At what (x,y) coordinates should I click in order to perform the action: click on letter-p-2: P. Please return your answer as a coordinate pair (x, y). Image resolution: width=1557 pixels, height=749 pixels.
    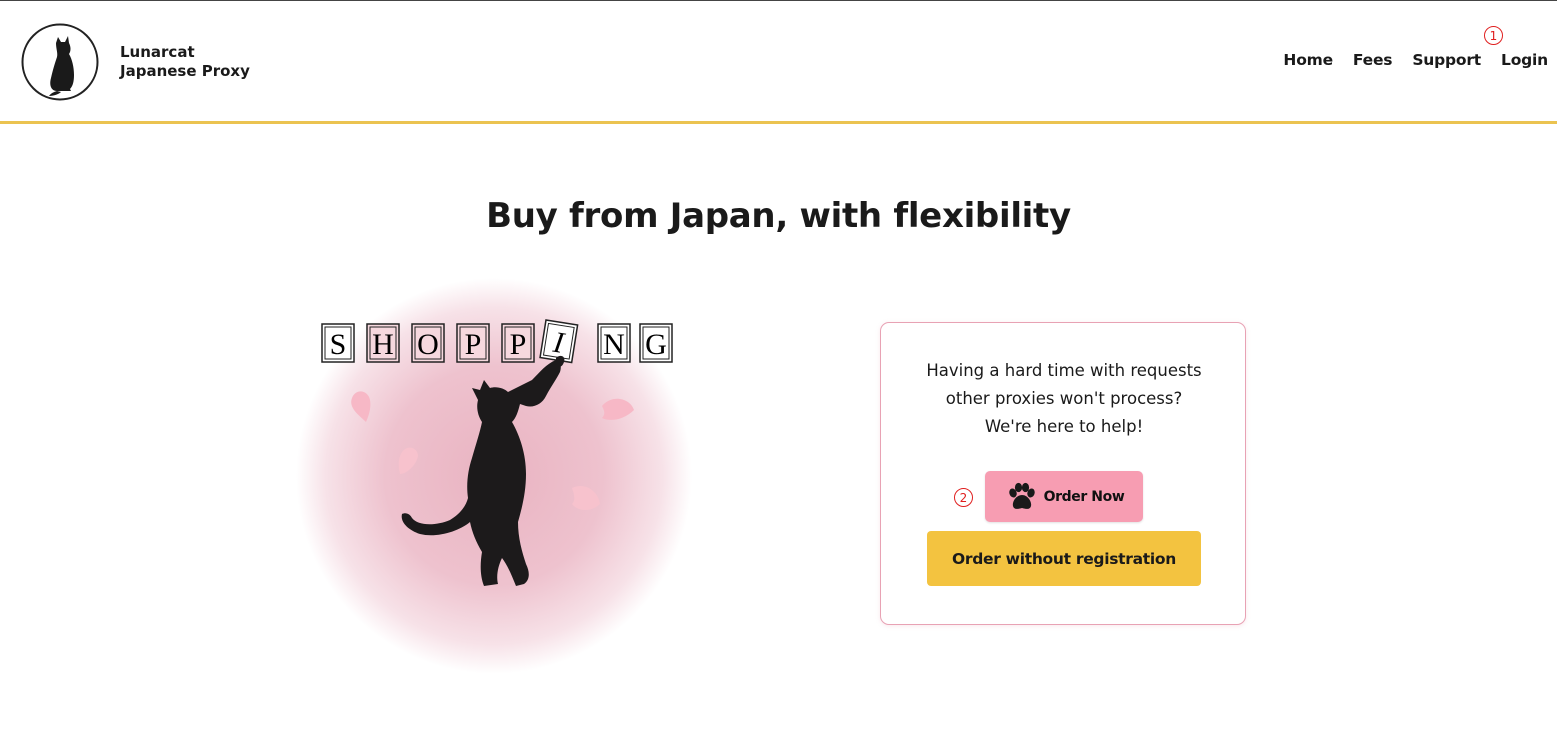
    Looking at the image, I should click on (518, 344).